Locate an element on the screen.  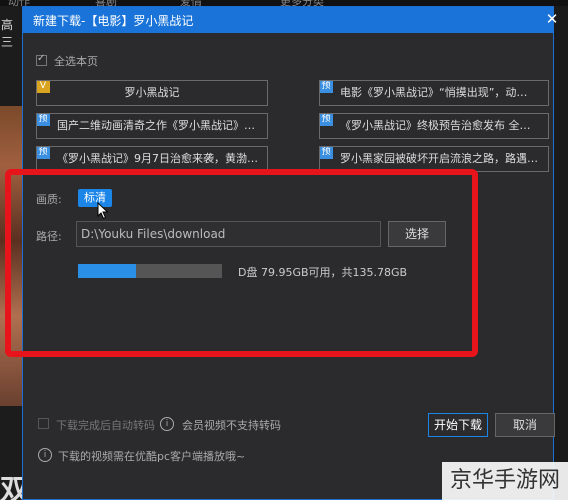
episode-label: 罗小黑战记 is located at coordinates (152, 92).